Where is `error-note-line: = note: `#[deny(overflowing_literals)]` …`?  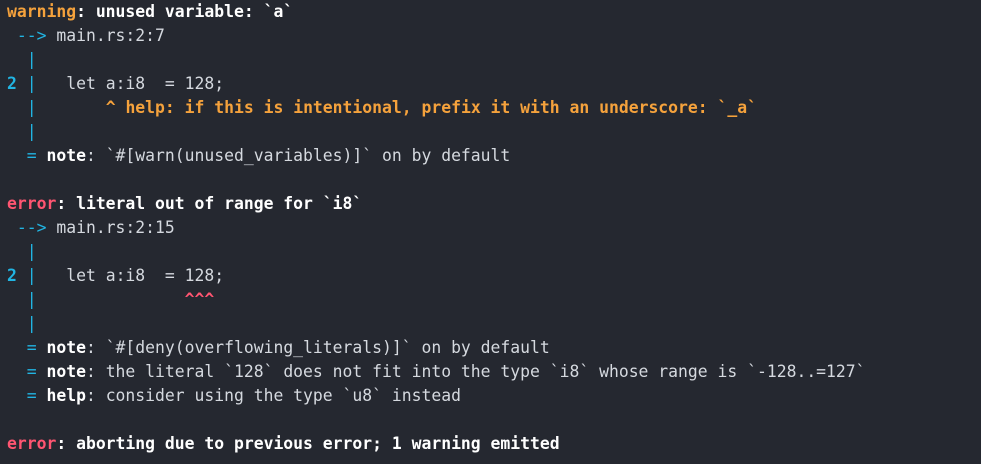
error-note-line: = note: `#[deny(overflowing_literals)]` … is located at coordinates (494, 348).